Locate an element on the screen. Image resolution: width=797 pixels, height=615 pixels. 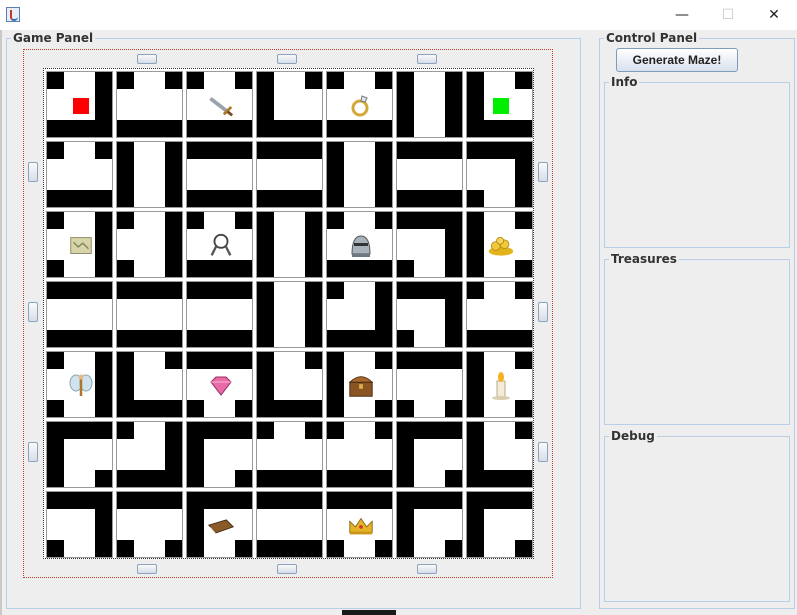
maze-tile-r3-c0 is located at coordinates (79, 314).